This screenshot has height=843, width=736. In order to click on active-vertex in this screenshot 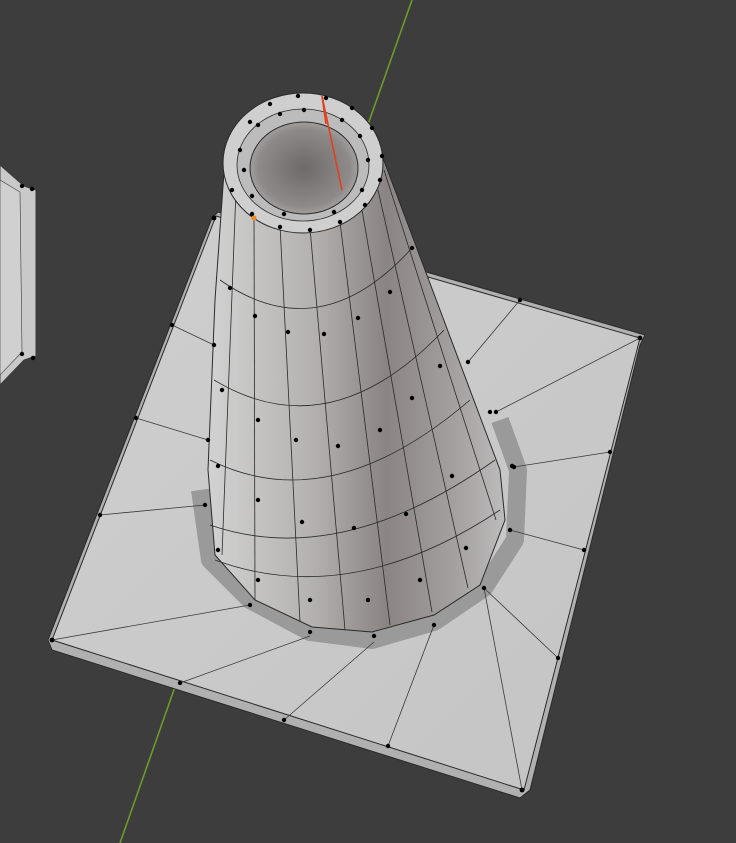, I will do `click(254, 218)`.